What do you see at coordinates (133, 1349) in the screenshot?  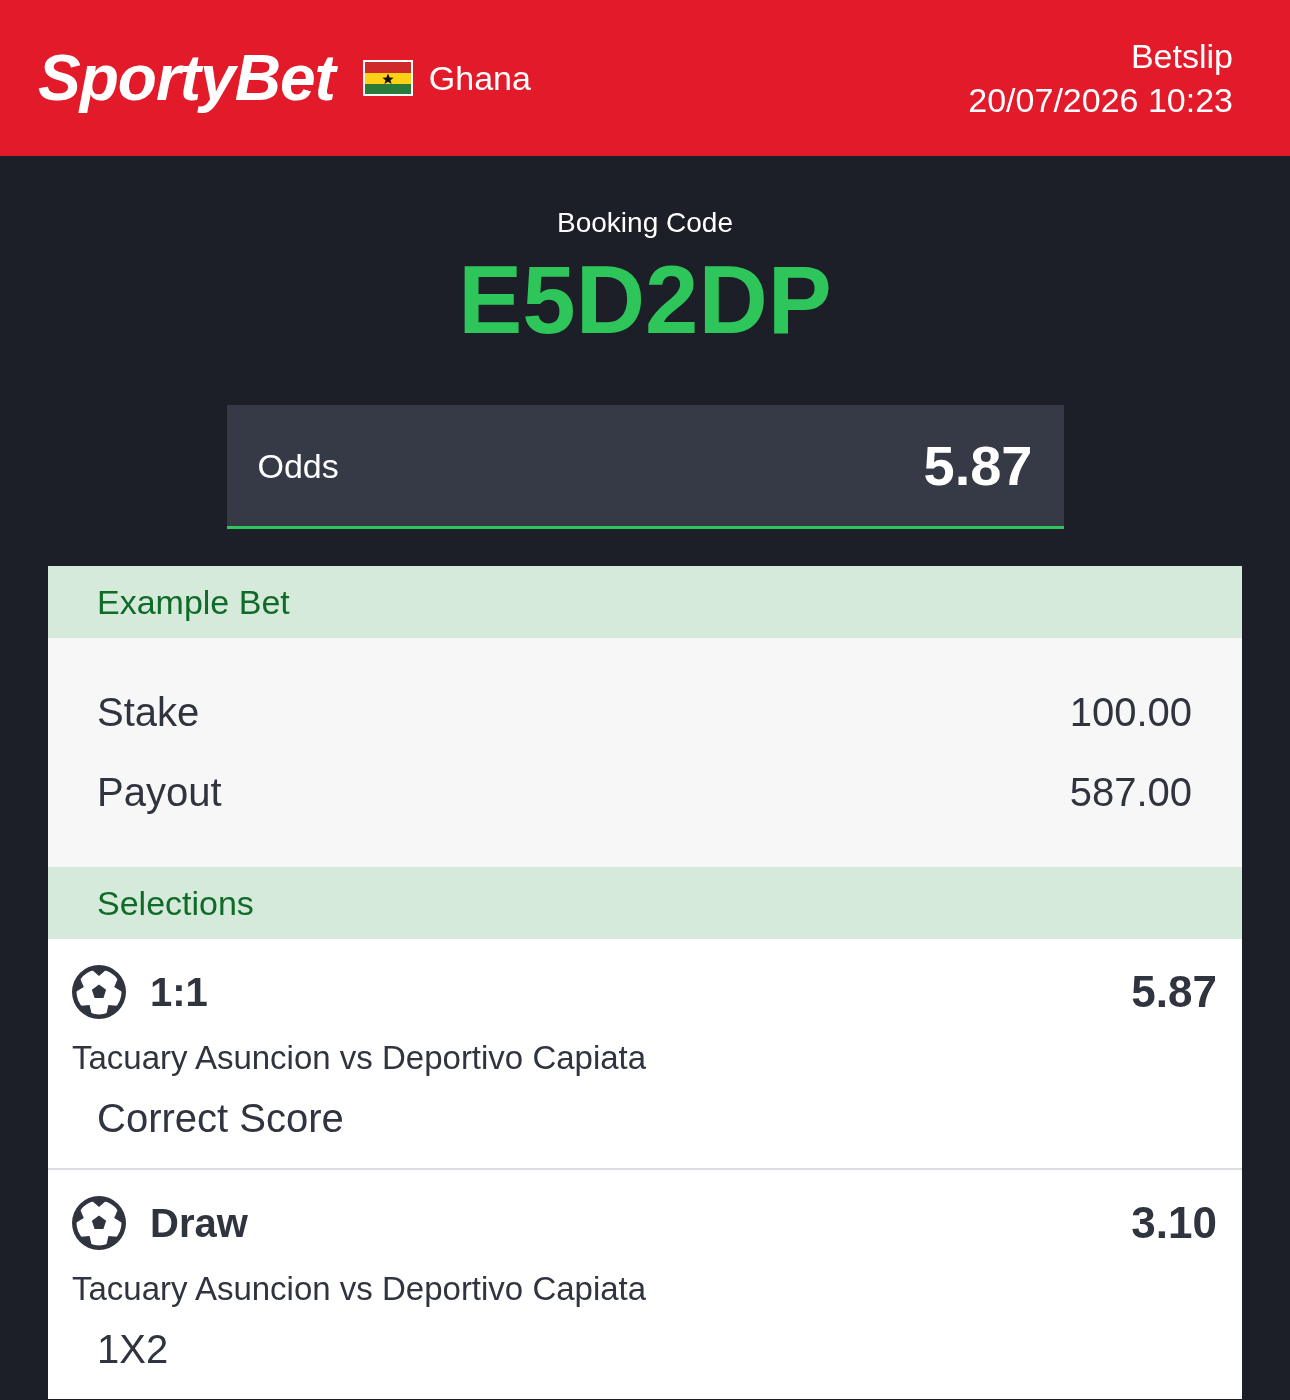 I see `market-name: 1X2` at bounding box center [133, 1349].